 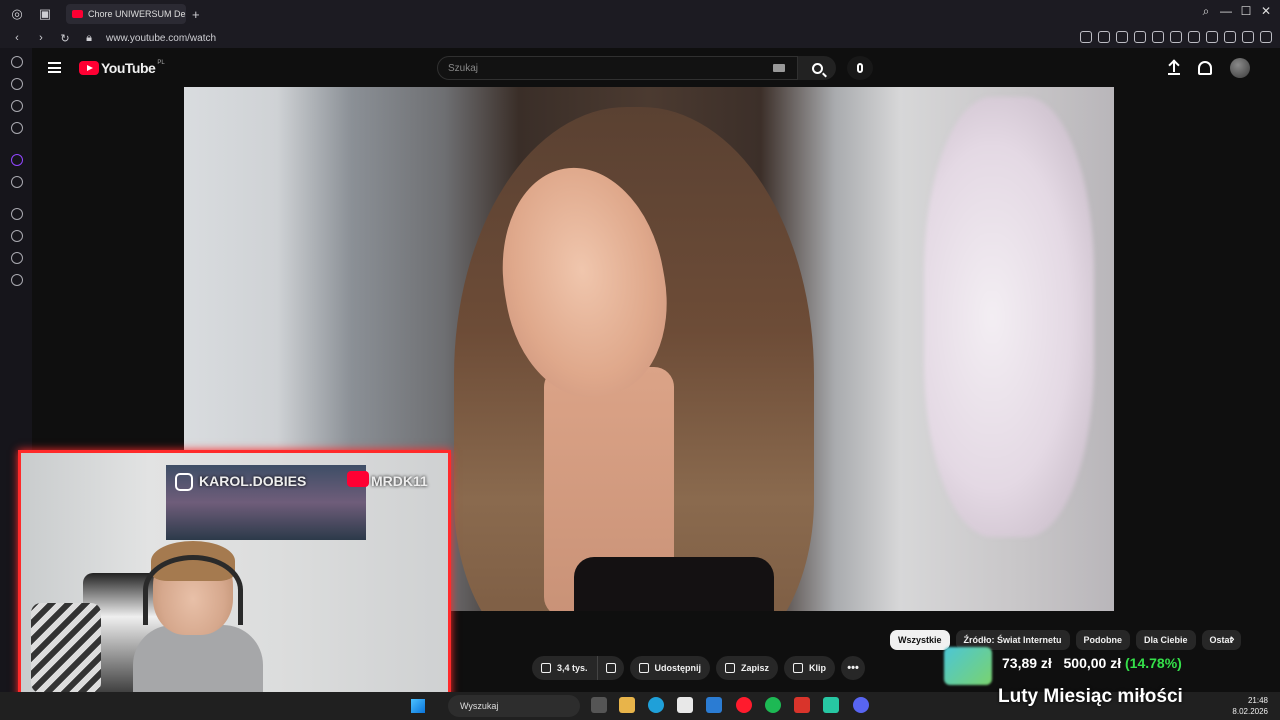 I want to click on sidebar-player-icon, so click(x=17, y=214).